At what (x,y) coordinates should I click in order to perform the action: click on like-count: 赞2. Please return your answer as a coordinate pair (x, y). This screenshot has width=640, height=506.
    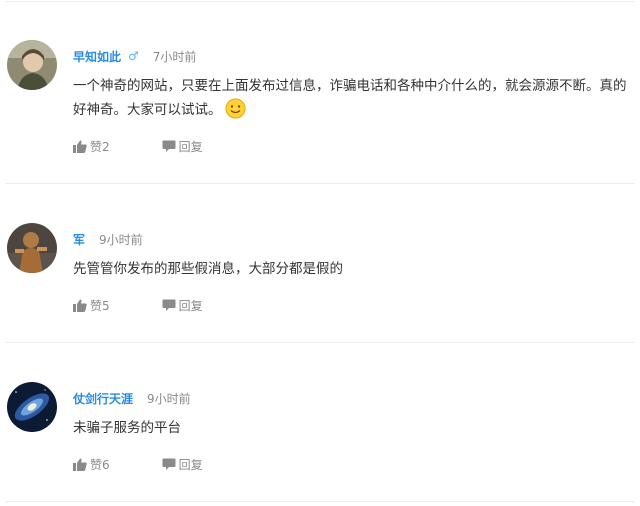
    Looking at the image, I should click on (100, 147).